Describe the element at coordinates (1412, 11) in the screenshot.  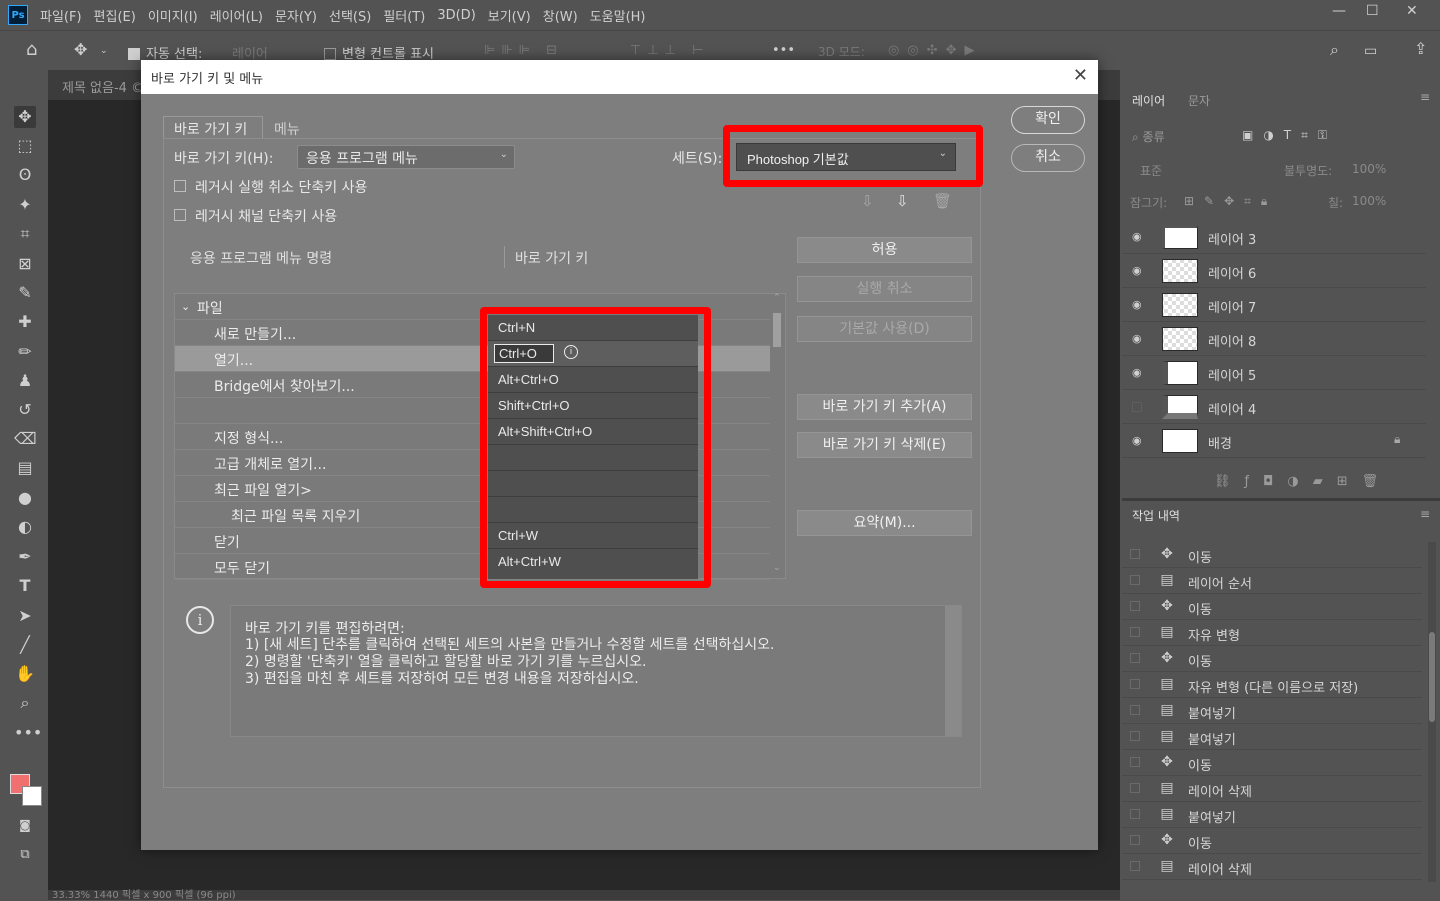
I see `close-app-button: ✕` at that location.